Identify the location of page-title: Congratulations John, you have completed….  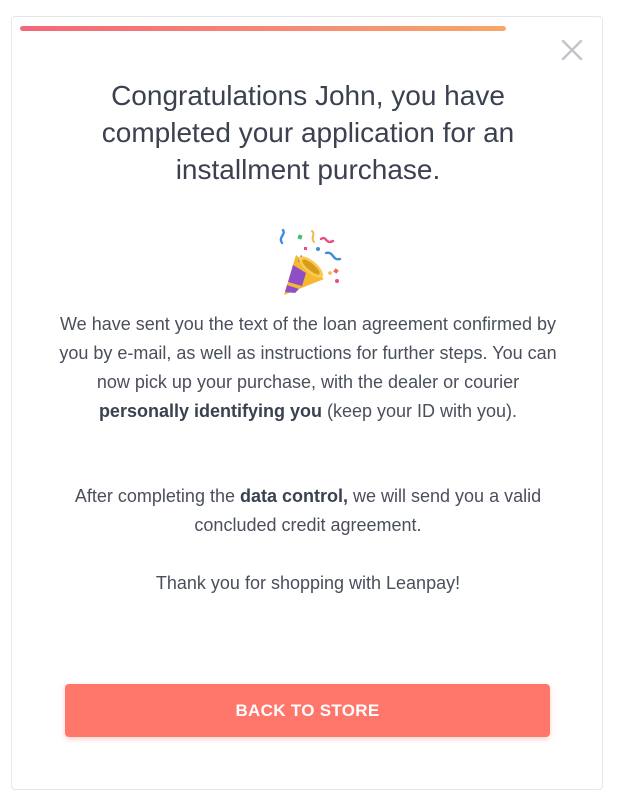
(308, 132).